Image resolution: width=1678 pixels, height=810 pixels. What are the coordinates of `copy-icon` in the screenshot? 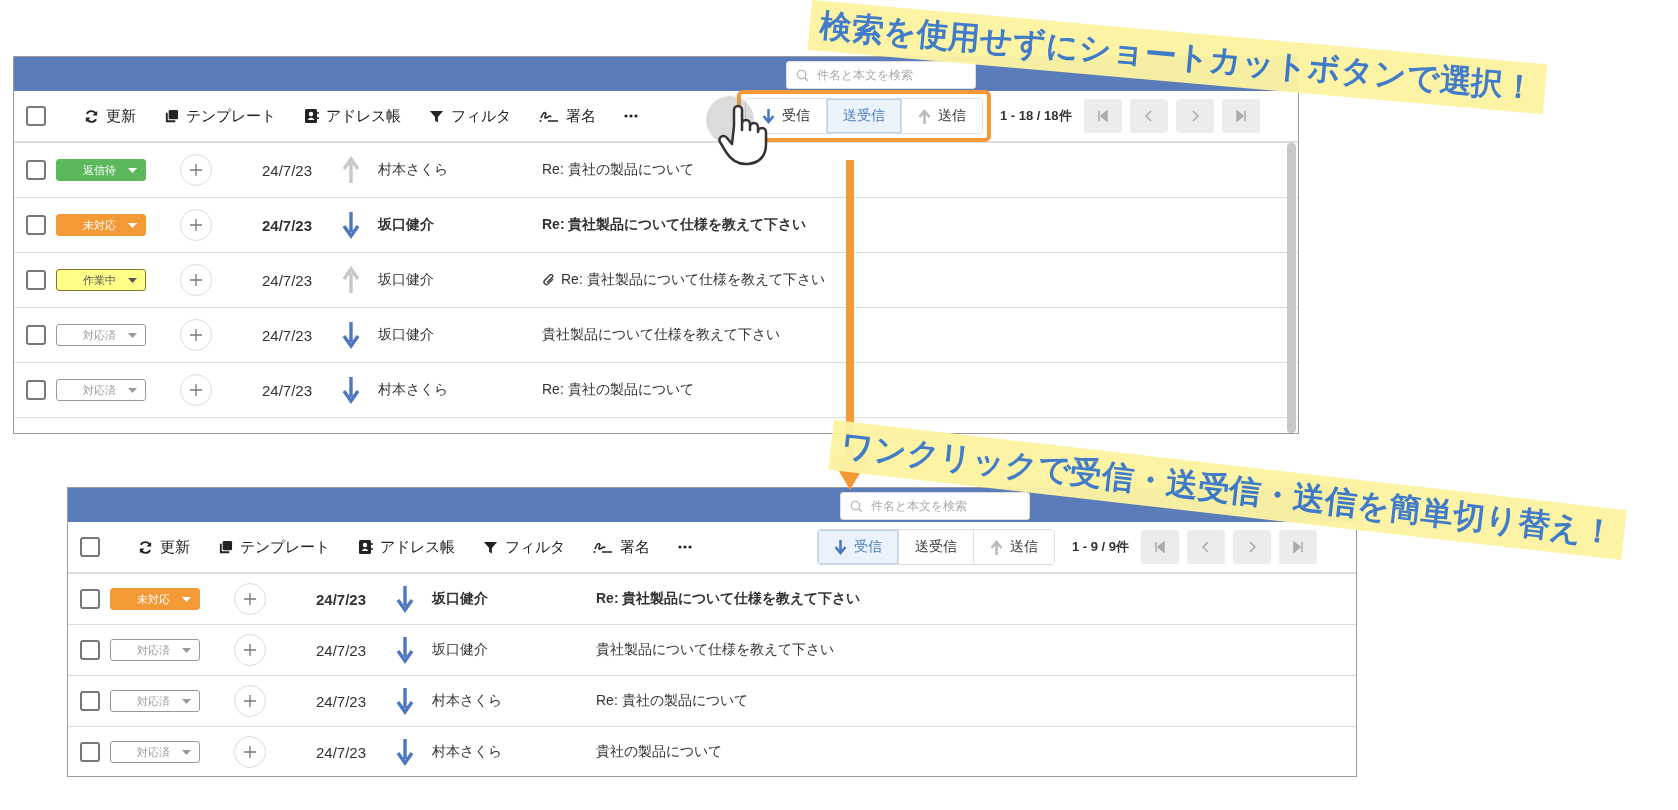 It's located at (171, 116).